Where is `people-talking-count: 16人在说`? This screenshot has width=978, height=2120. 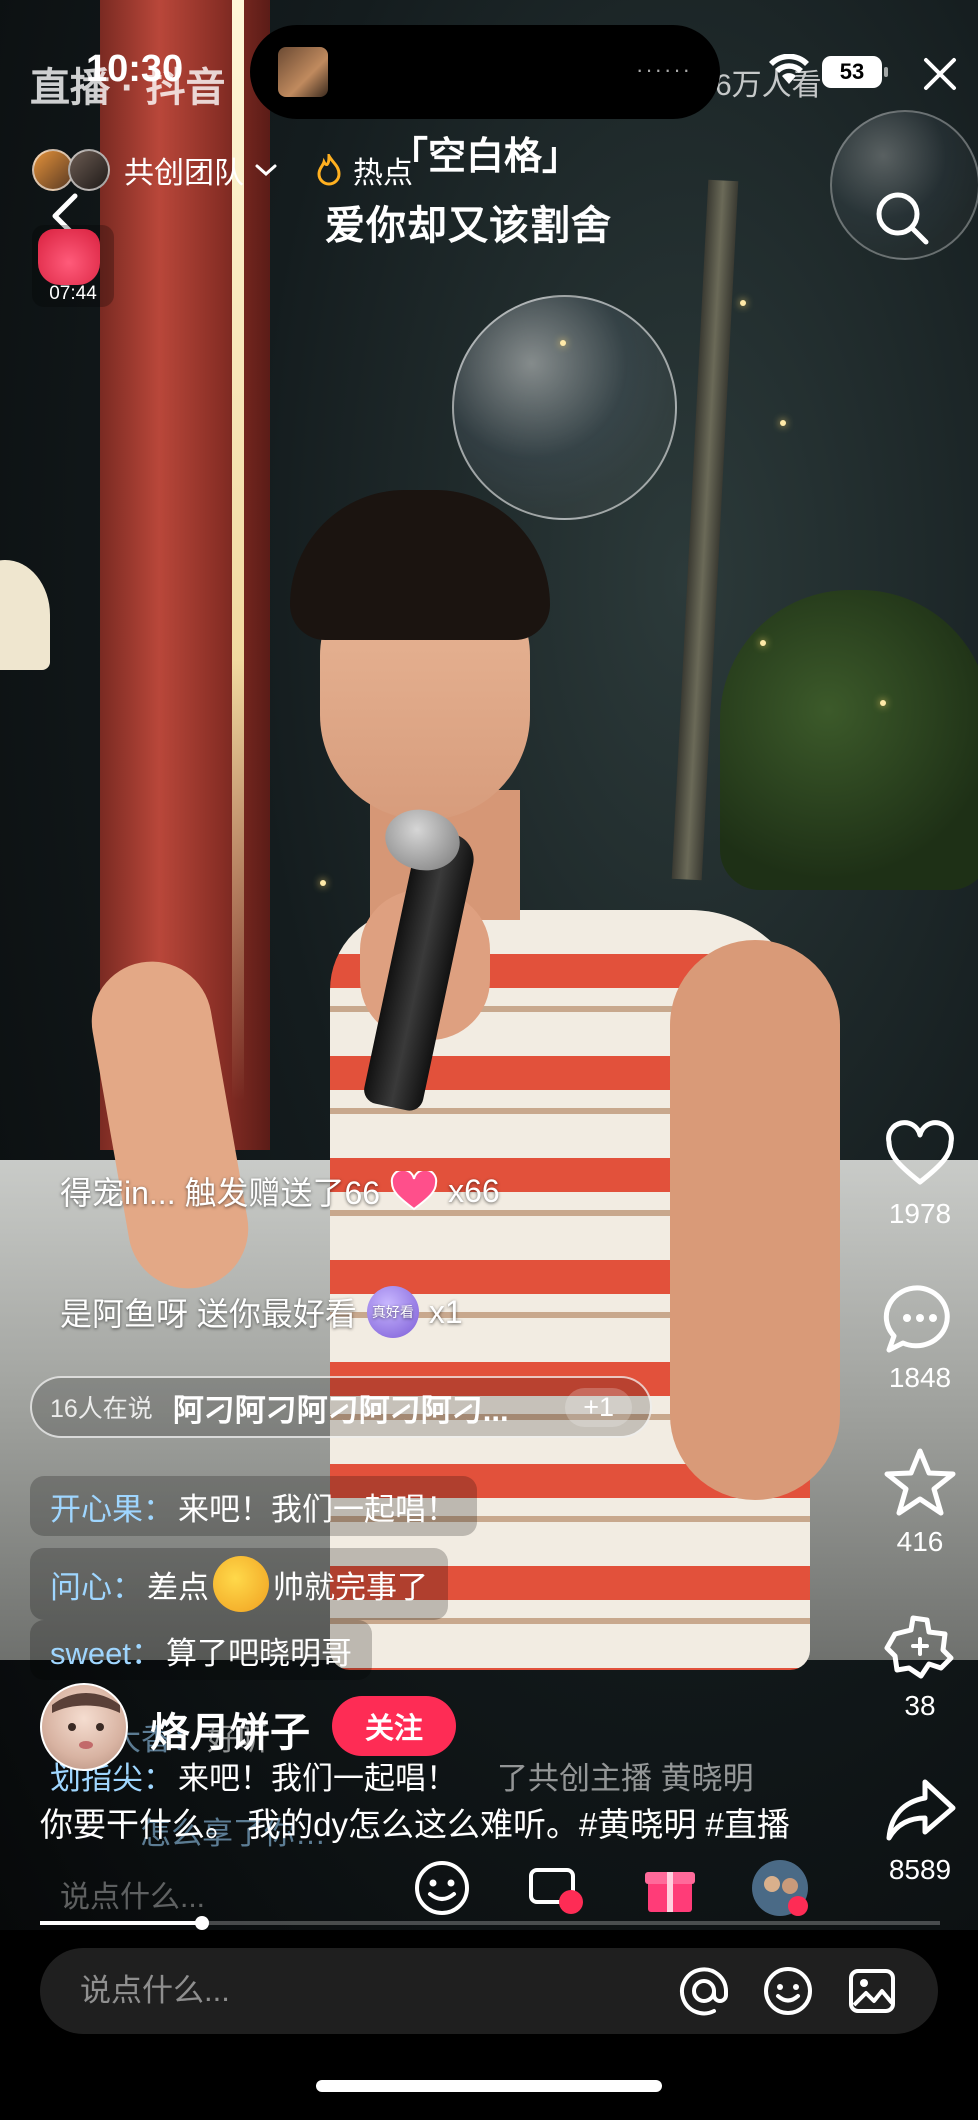
people-talking-count: 16人在说 is located at coordinates (101, 1409).